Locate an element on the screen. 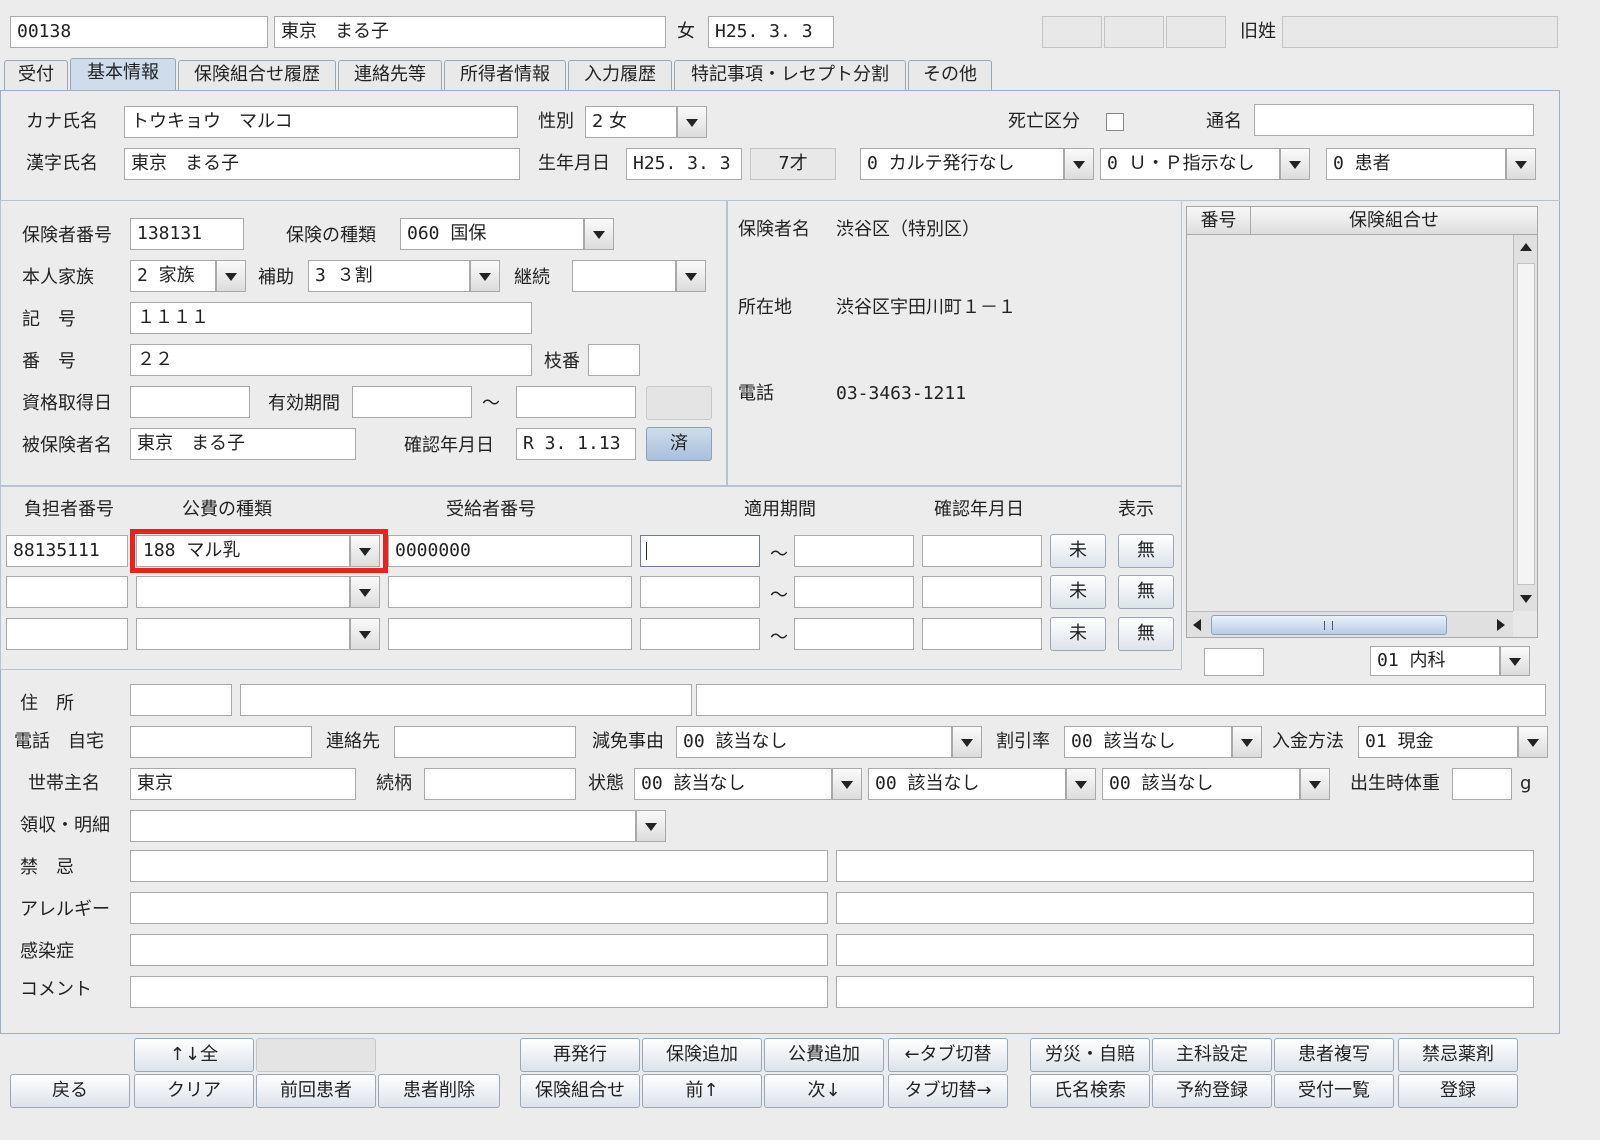  scroll-down-icon is located at coordinates (1526, 599).